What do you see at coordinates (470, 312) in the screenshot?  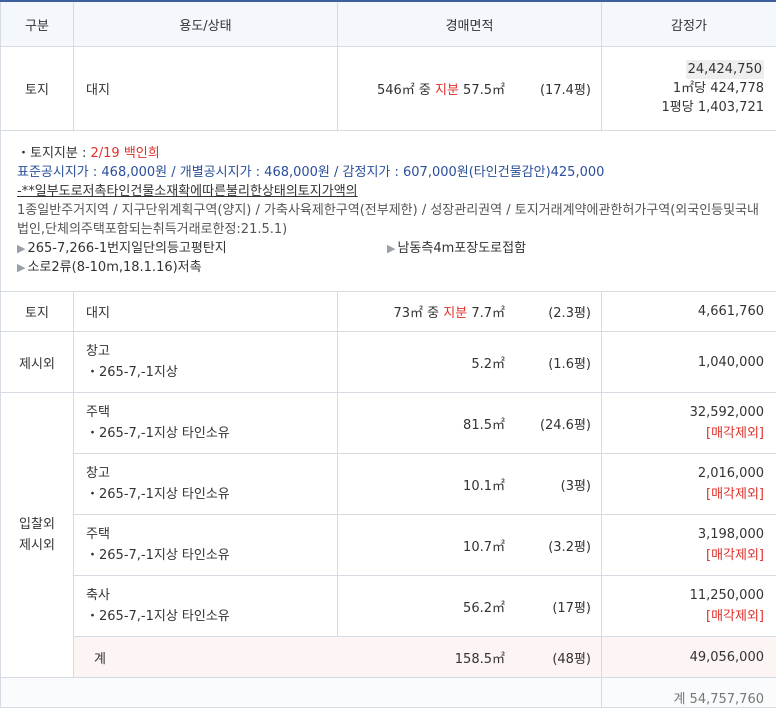 I see `row-area: 73㎡ 중 지분 7.7㎡ (2.3평)` at bounding box center [470, 312].